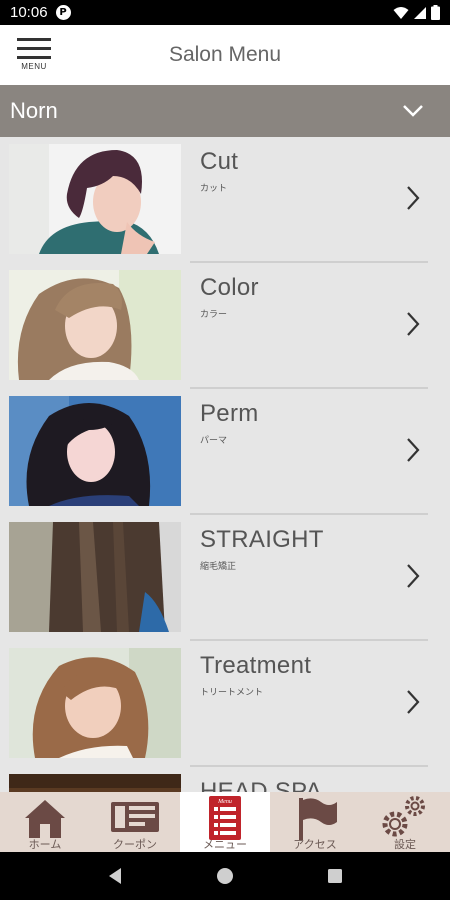  Describe the element at coordinates (262, 539) in the screenshot. I see `menu-item-title: STRAIGHT` at that location.